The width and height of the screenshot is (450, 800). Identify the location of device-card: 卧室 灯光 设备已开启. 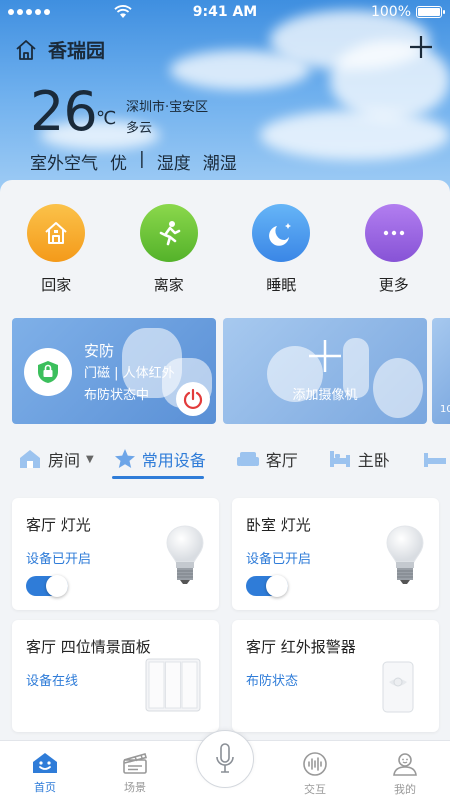
(335, 554).